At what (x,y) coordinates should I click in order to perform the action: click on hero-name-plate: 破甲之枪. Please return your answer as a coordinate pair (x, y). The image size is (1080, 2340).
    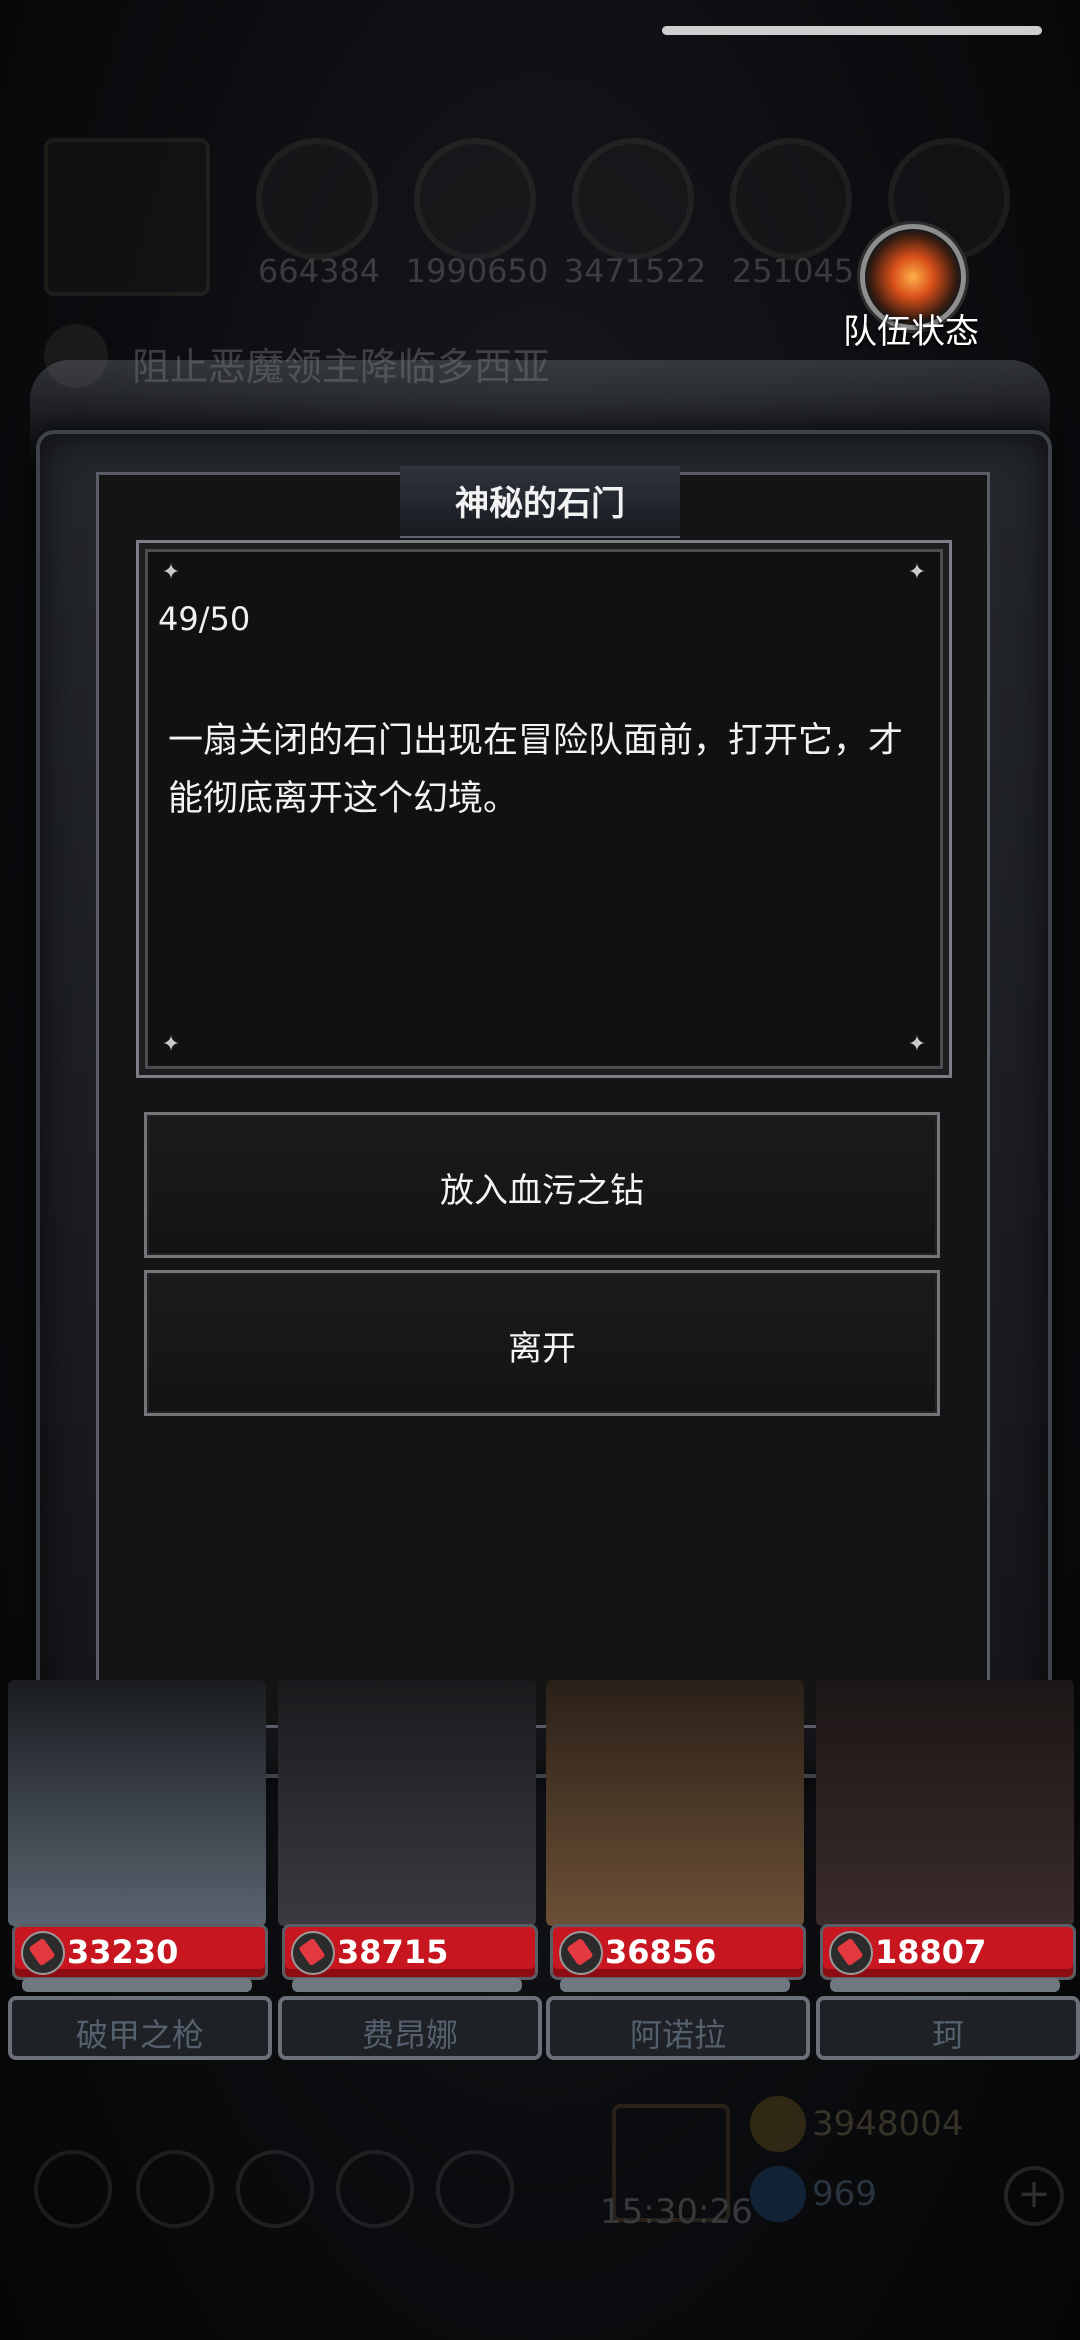
    Looking at the image, I should click on (140, 2028).